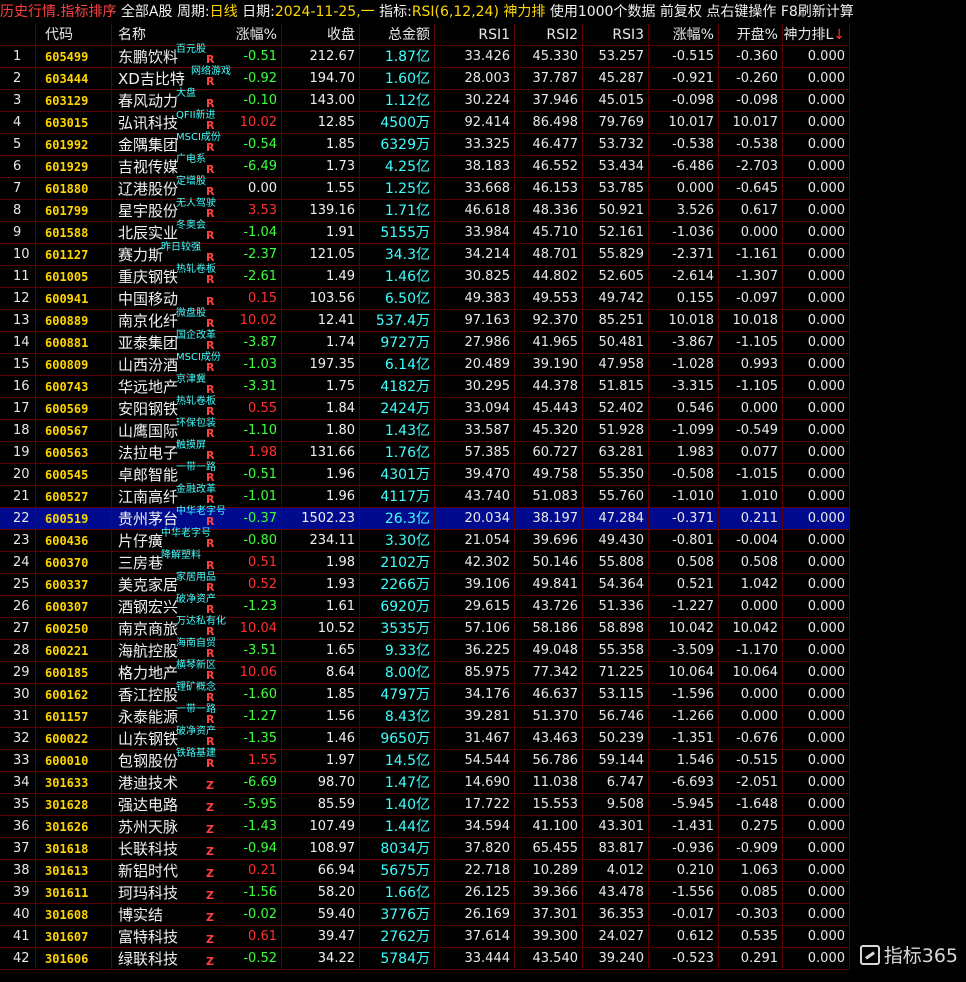  What do you see at coordinates (18, 35) in the screenshot?
I see `header-index` at bounding box center [18, 35].